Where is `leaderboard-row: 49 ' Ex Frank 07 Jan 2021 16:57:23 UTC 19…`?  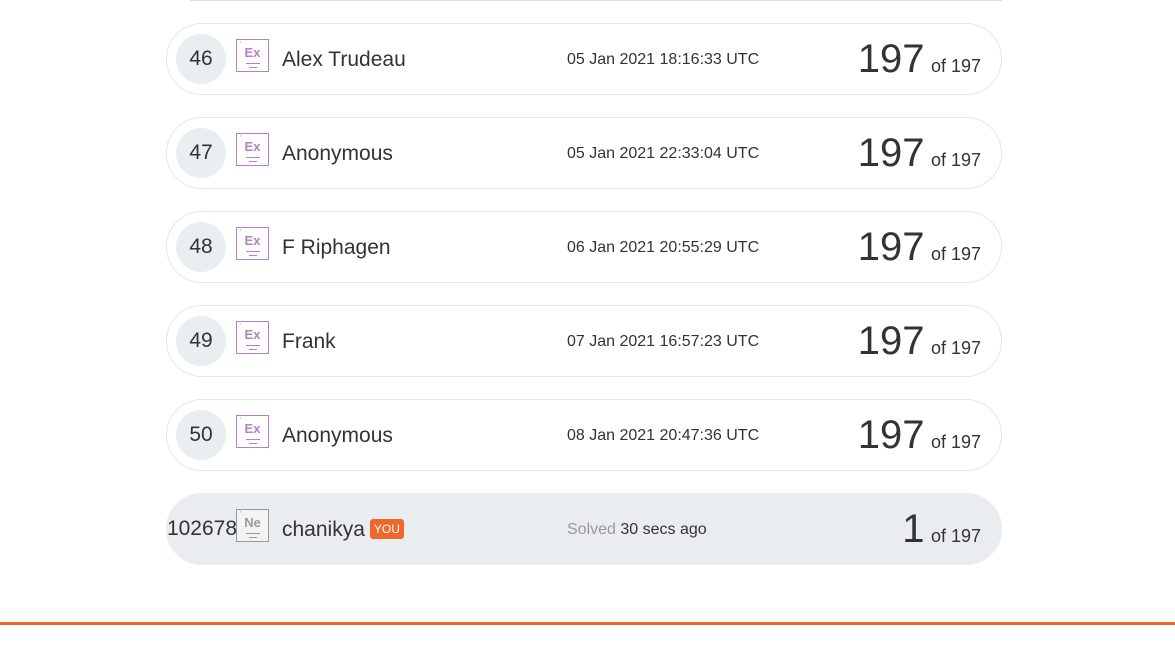
leaderboard-row: 49 ' Ex Frank 07 Jan 2021 16:57:23 UTC 19… is located at coordinates (584, 341).